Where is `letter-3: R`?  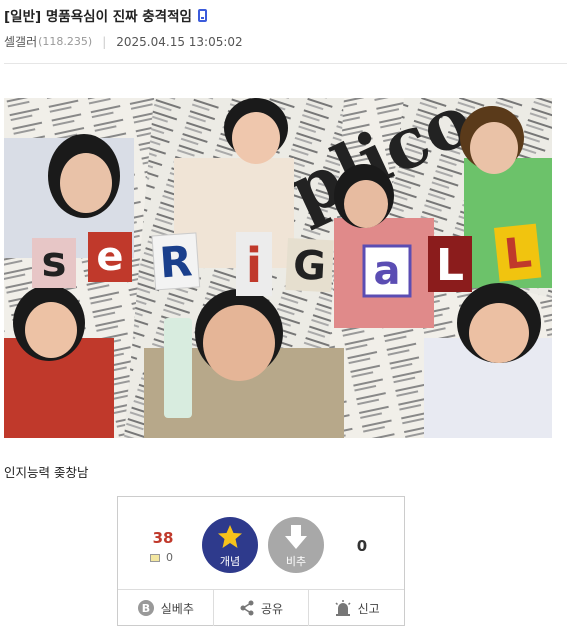
letter-3: R is located at coordinates (176, 261).